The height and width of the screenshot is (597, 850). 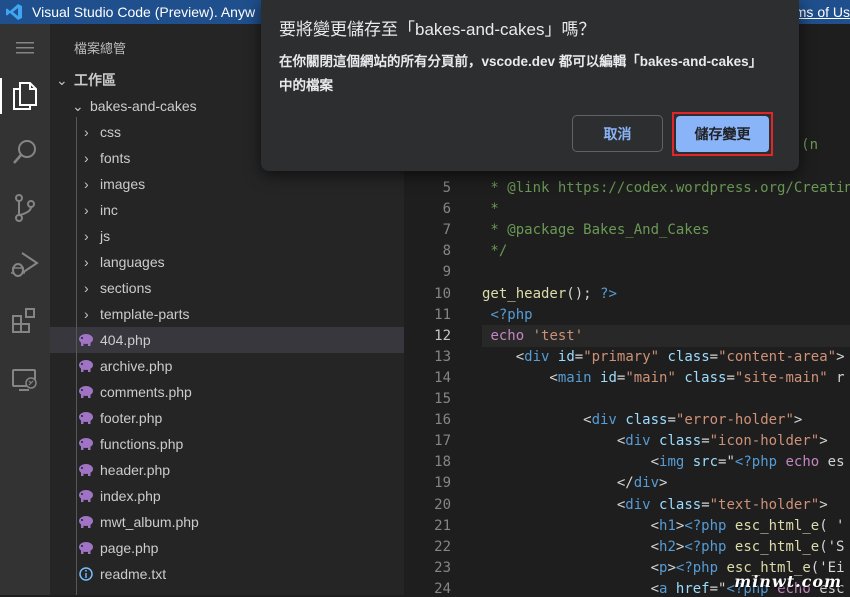 I want to click on line-number: 10, so click(x=442, y=294).